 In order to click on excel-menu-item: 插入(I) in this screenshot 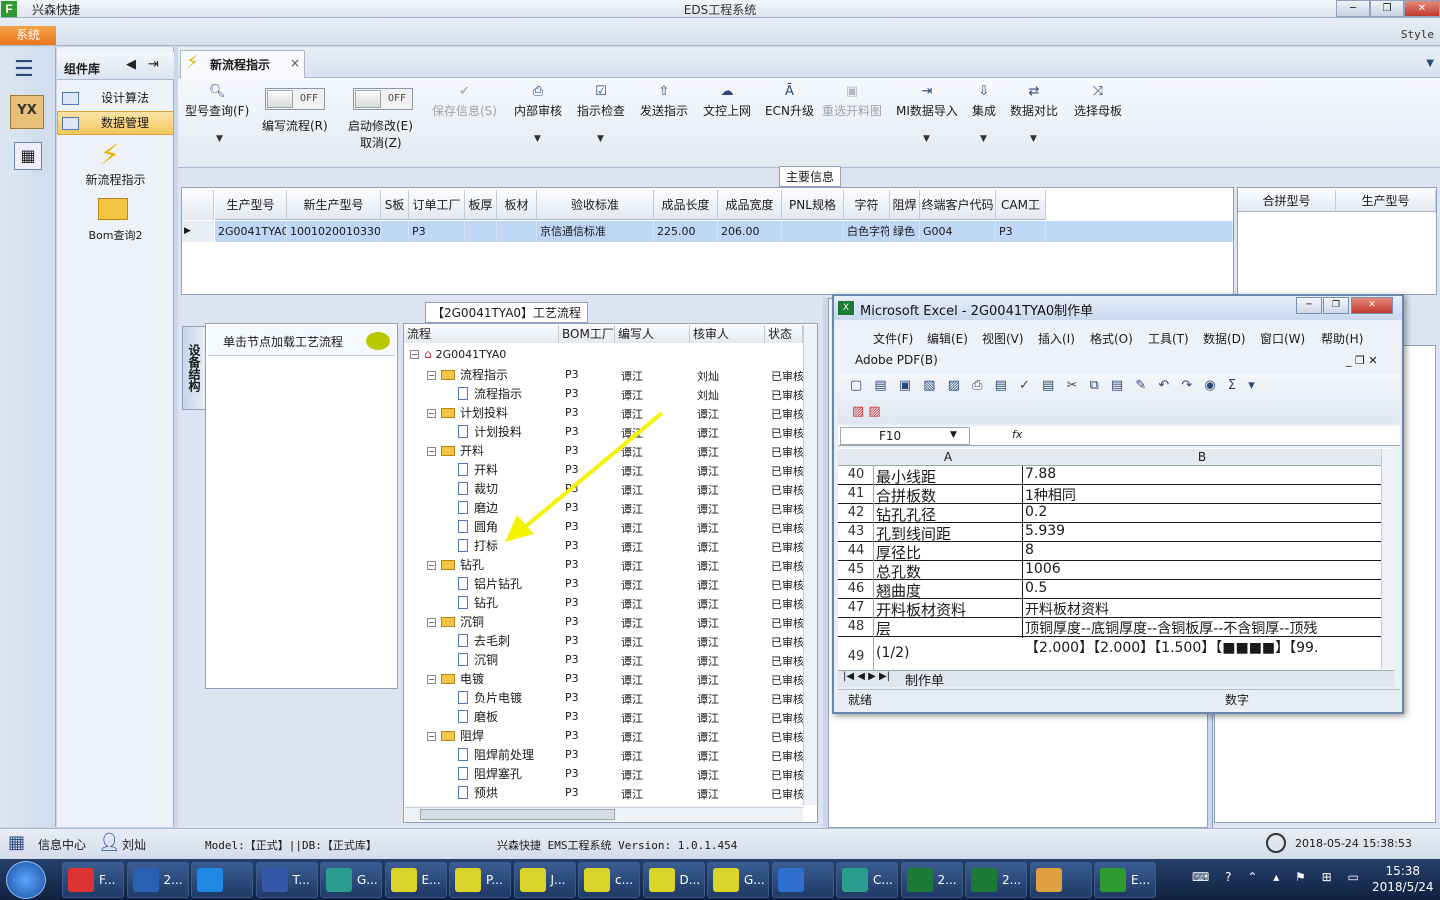, I will do `click(1056, 338)`.